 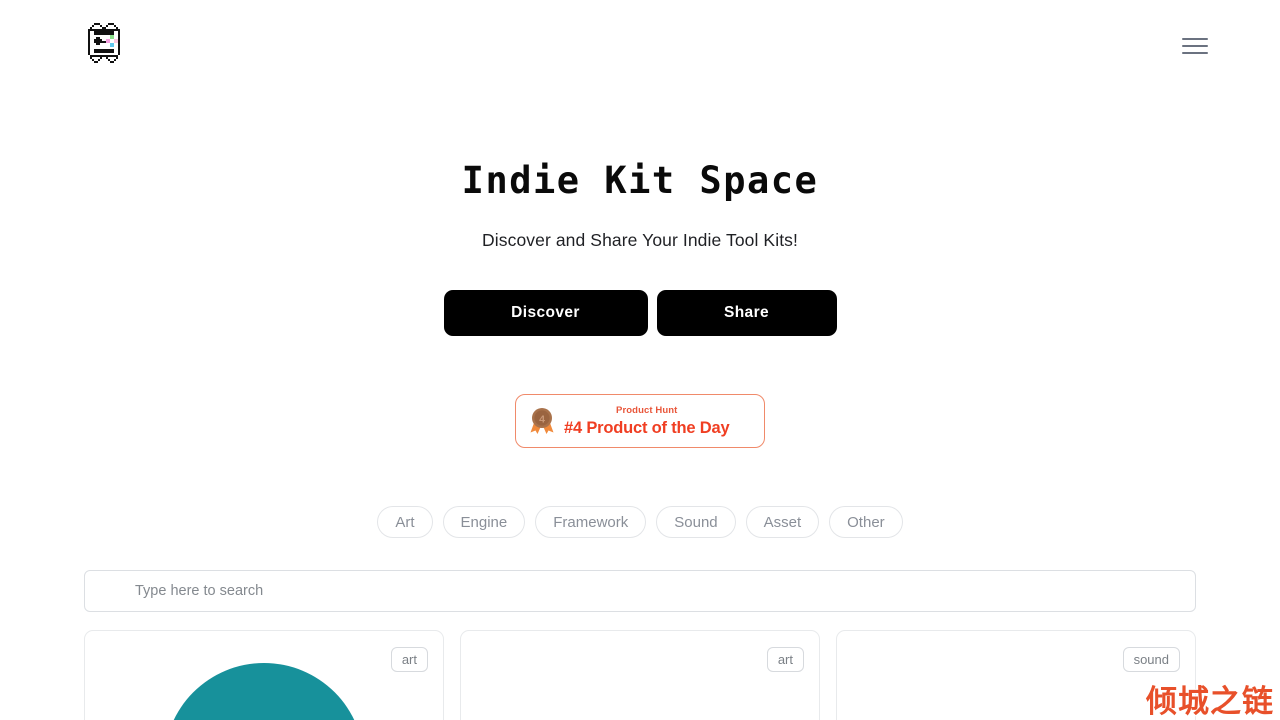 What do you see at coordinates (591, 522) in the screenshot?
I see `category-pill-framework: Framework` at bounding box center [591, 522].